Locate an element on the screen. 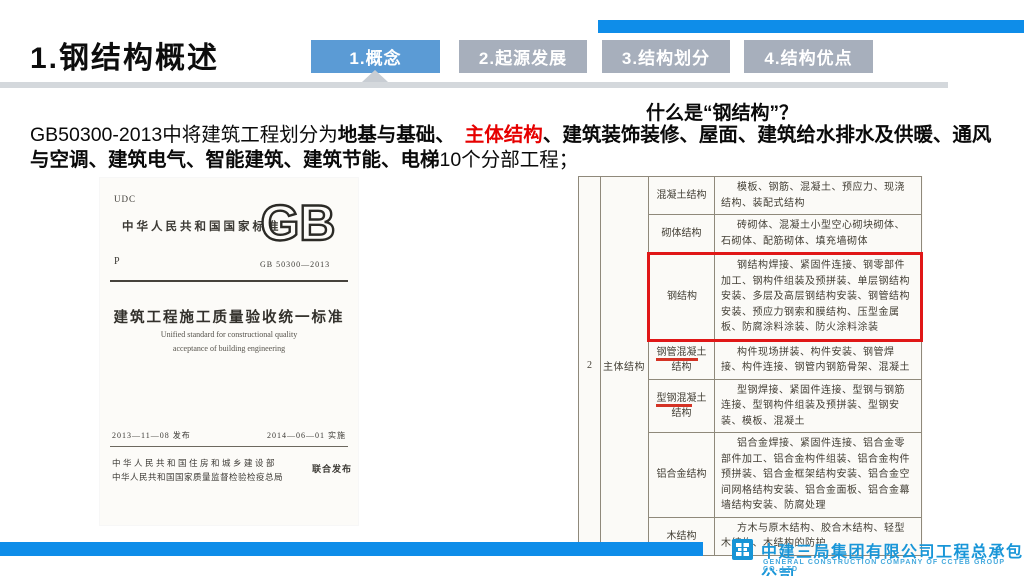 This screenshot has width=1024, height=576. para-prefix: GB50300-2013中将建筑工程划分为 is located at coordinates (184, 135).